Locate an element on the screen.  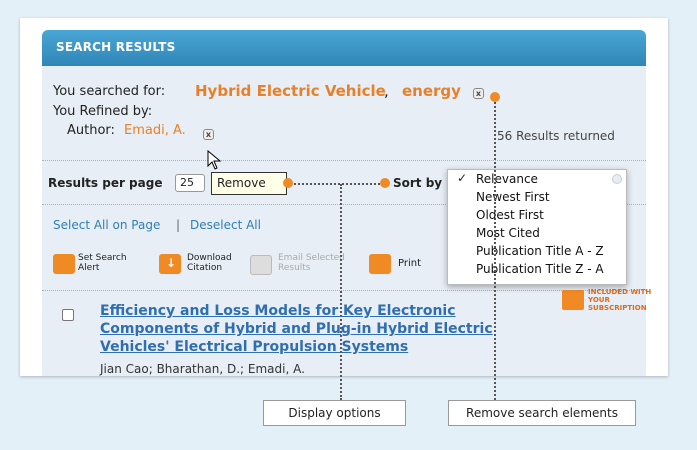
sort-option: Newest First is located at coordinates (513, 197).